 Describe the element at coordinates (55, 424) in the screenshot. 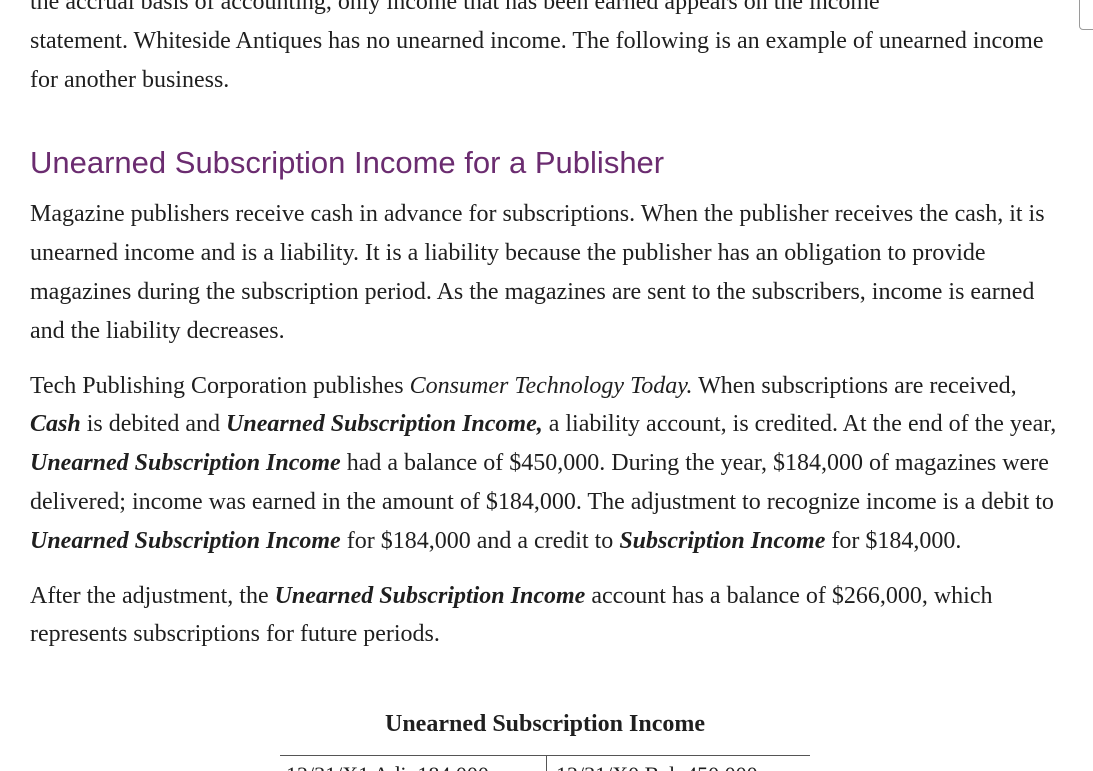

I see `account-name-cash: Cash` at that location.